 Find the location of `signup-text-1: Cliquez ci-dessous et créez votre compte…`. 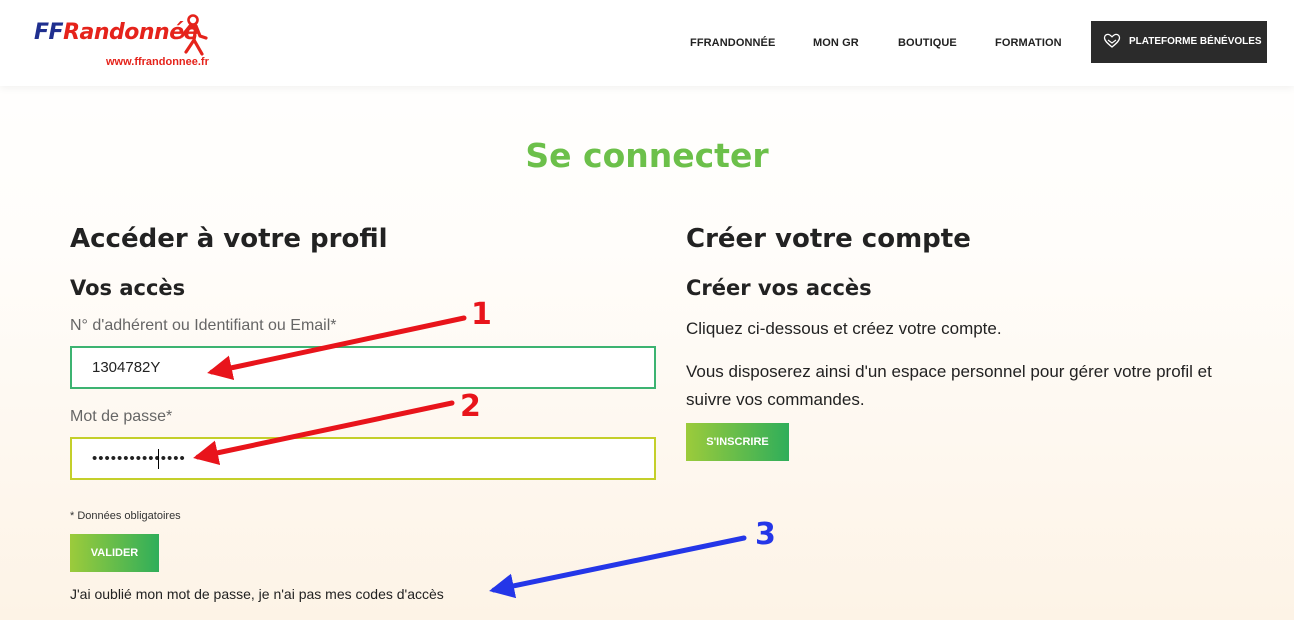

signup-text-1: Cliquez ci-dessous et créez votre compte… is located at coordinates (844, 328).